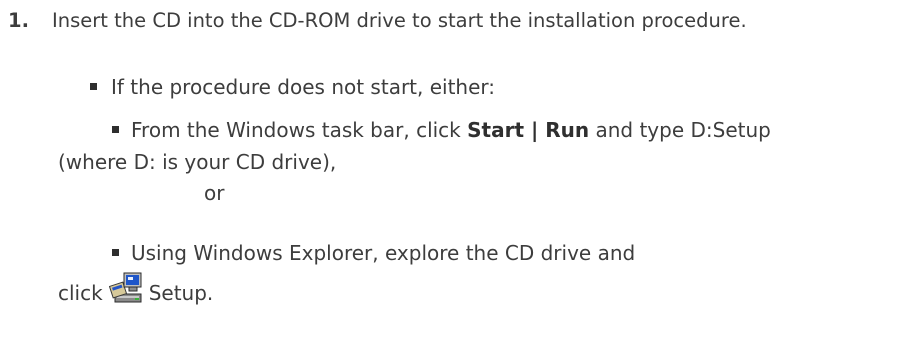 Image resolution: width=906 pixels, height=339 pixels. Describe the element at coordinates (299, 130) in the screenshot. I see `option-1-prefix: From the Windows task bar, click` at that location.